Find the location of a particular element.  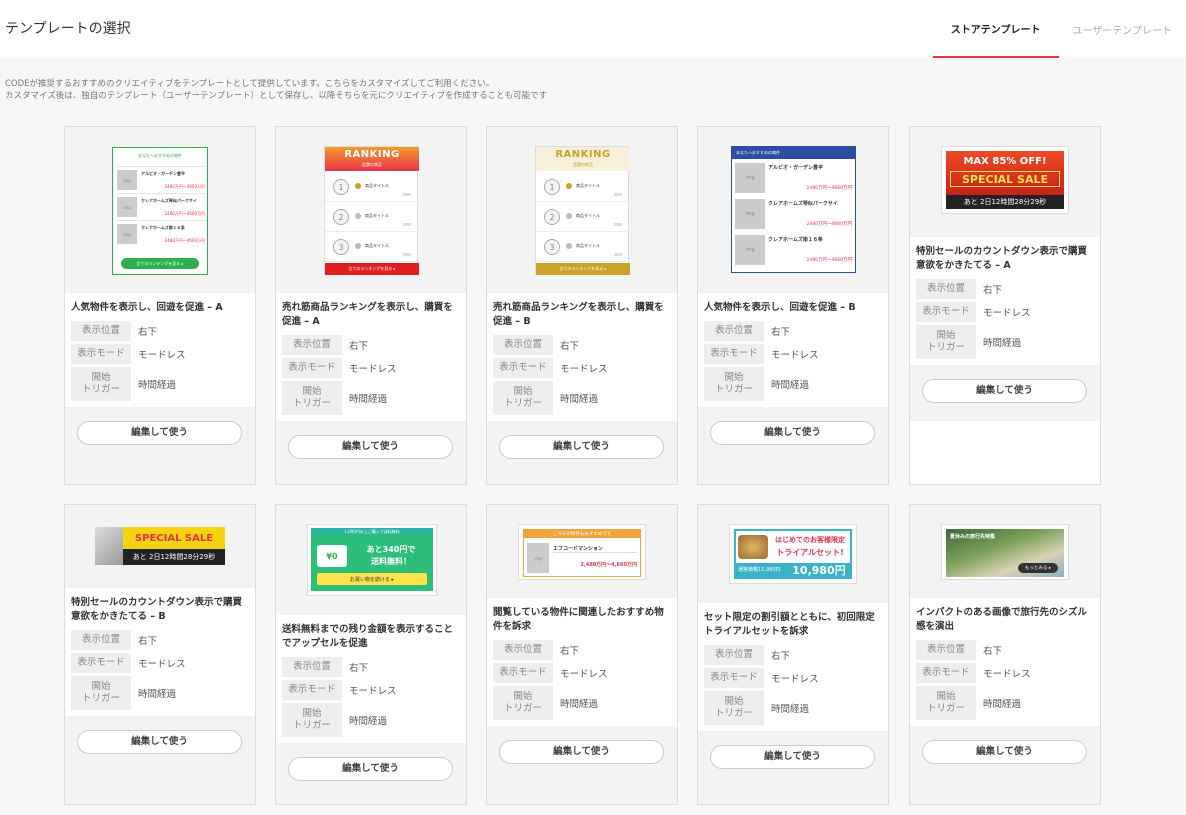

page-title: テンプレートの選択 is located at coordinates (68, 29).